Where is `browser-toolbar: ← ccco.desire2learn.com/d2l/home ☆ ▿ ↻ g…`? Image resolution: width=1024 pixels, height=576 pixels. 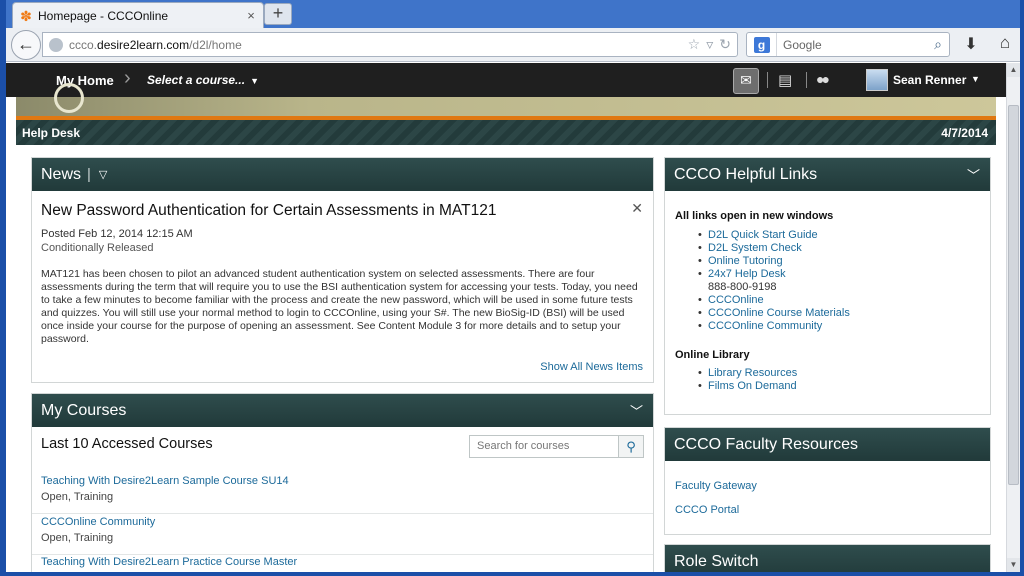 browser-toolbar: ← ccco.desire2learn.com/d2l/home ☆ ▿ ↻ g… is located at coordinates (513, 45).